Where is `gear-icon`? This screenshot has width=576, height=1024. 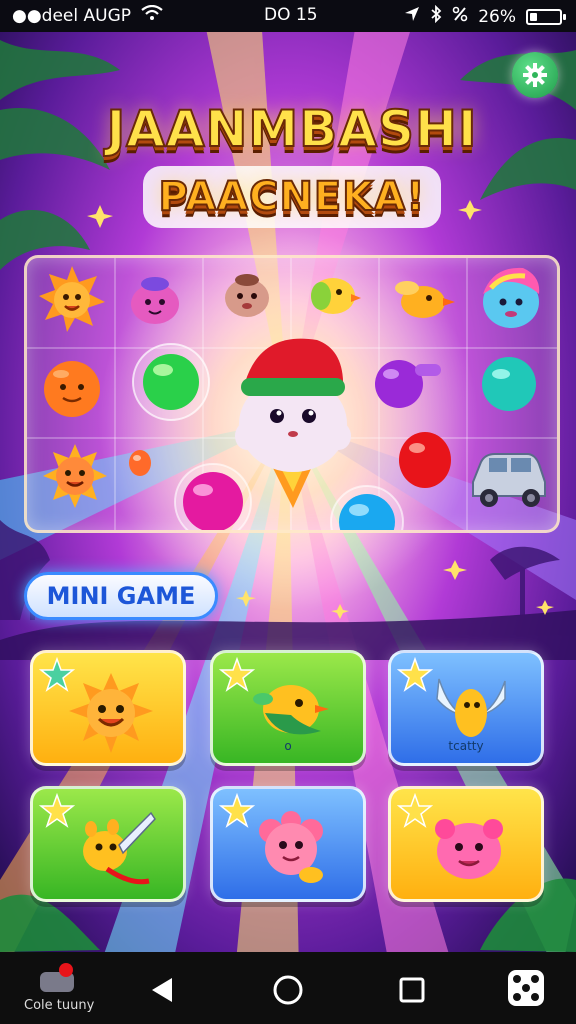 gear-icon is located at coordinates (535, 75).